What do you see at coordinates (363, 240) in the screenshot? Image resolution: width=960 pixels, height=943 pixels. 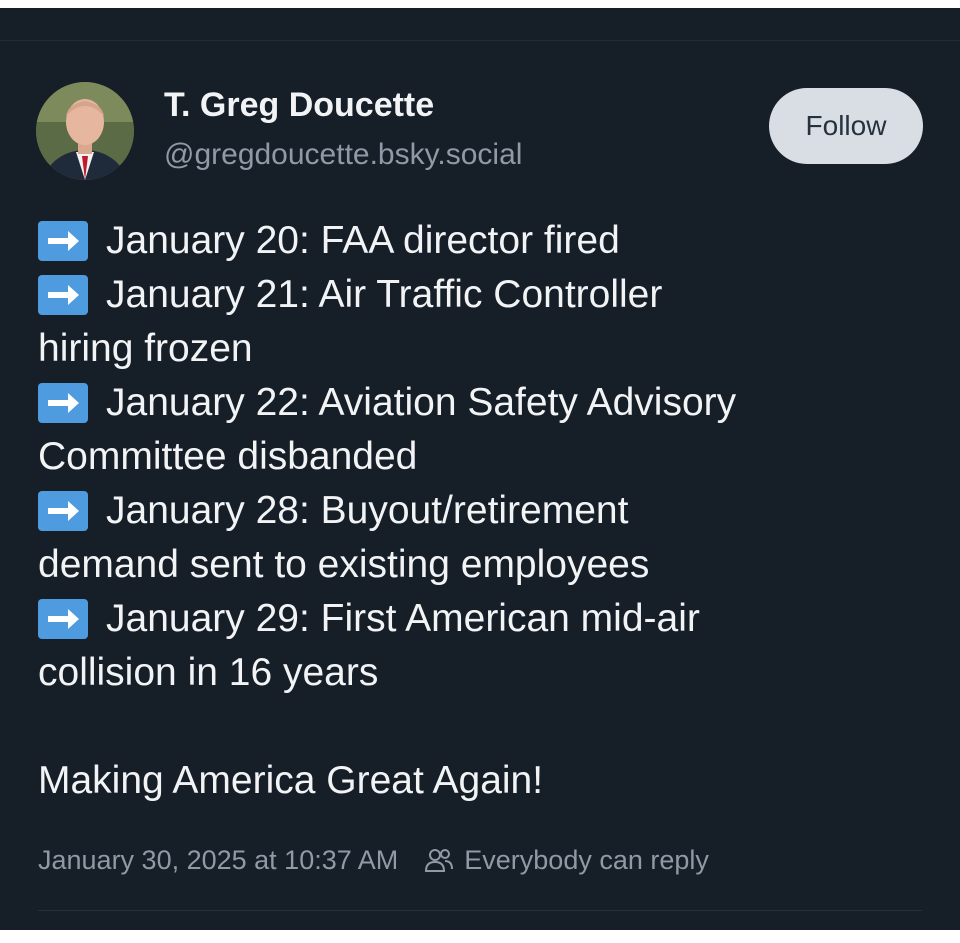 I see `post-line-text: January 20: FAA director fired` at bounding box center [363, 240].